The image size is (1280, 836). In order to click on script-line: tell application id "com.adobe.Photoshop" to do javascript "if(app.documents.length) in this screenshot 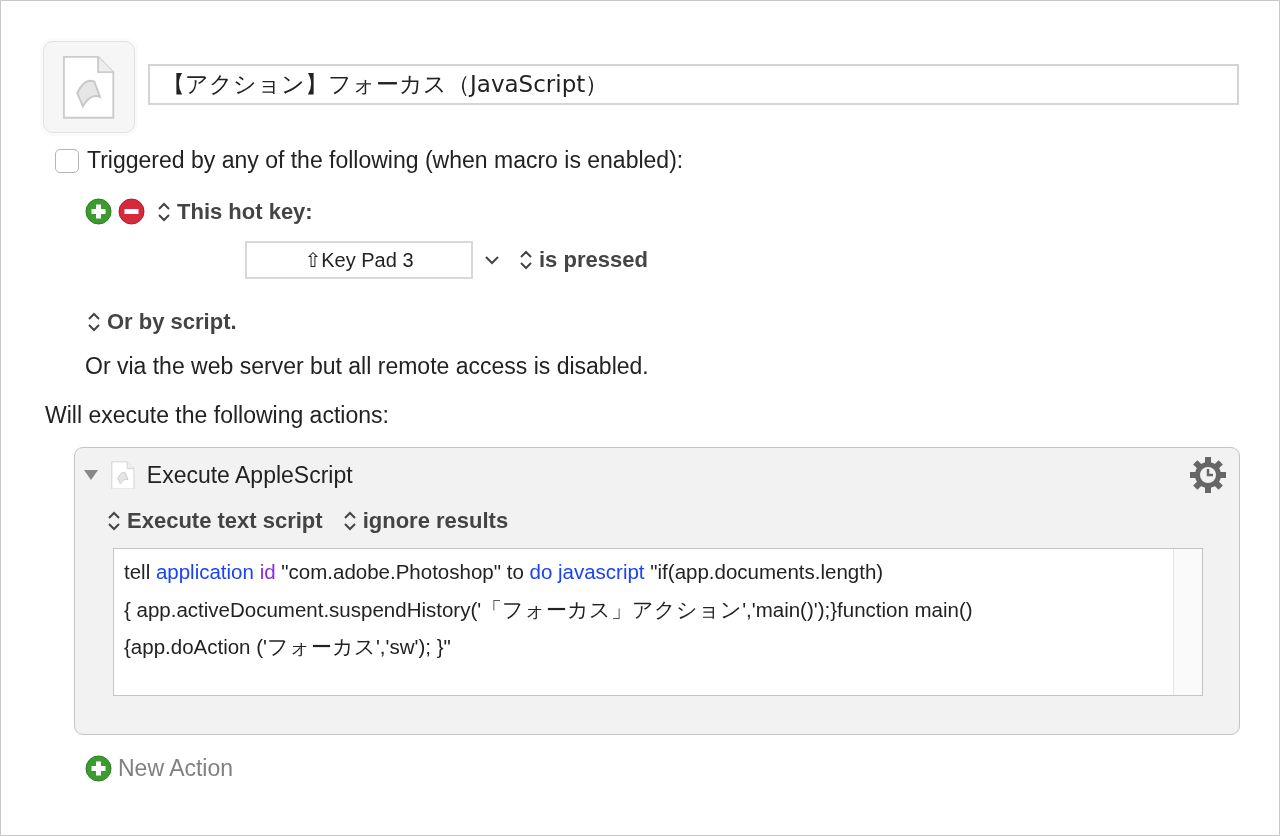, I will do `click(504, 572)`.